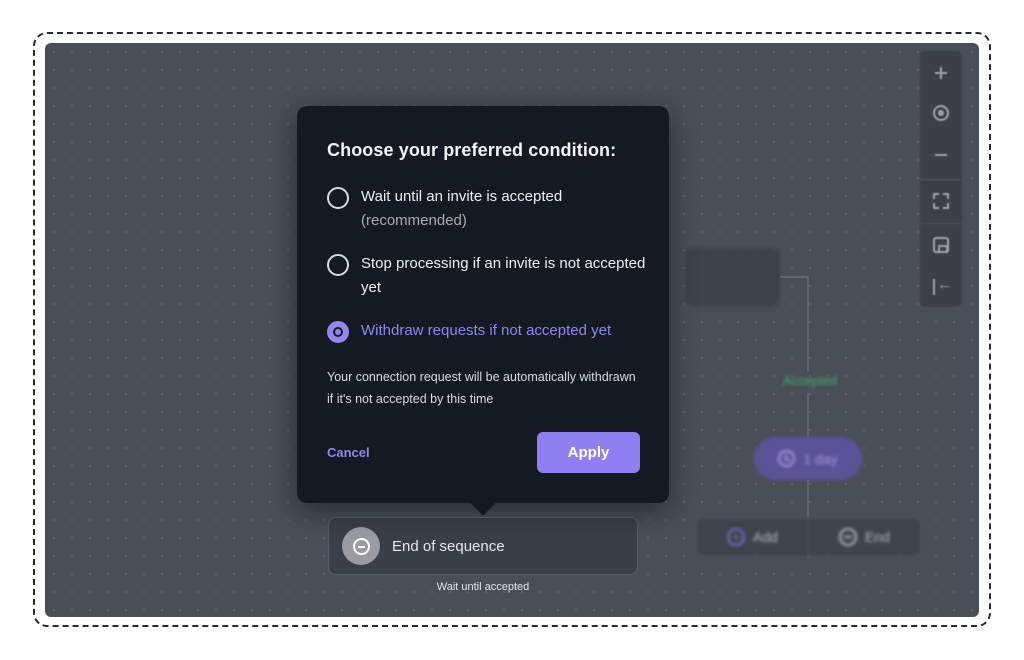  I want to click on clock-icon, so click(787, 458).